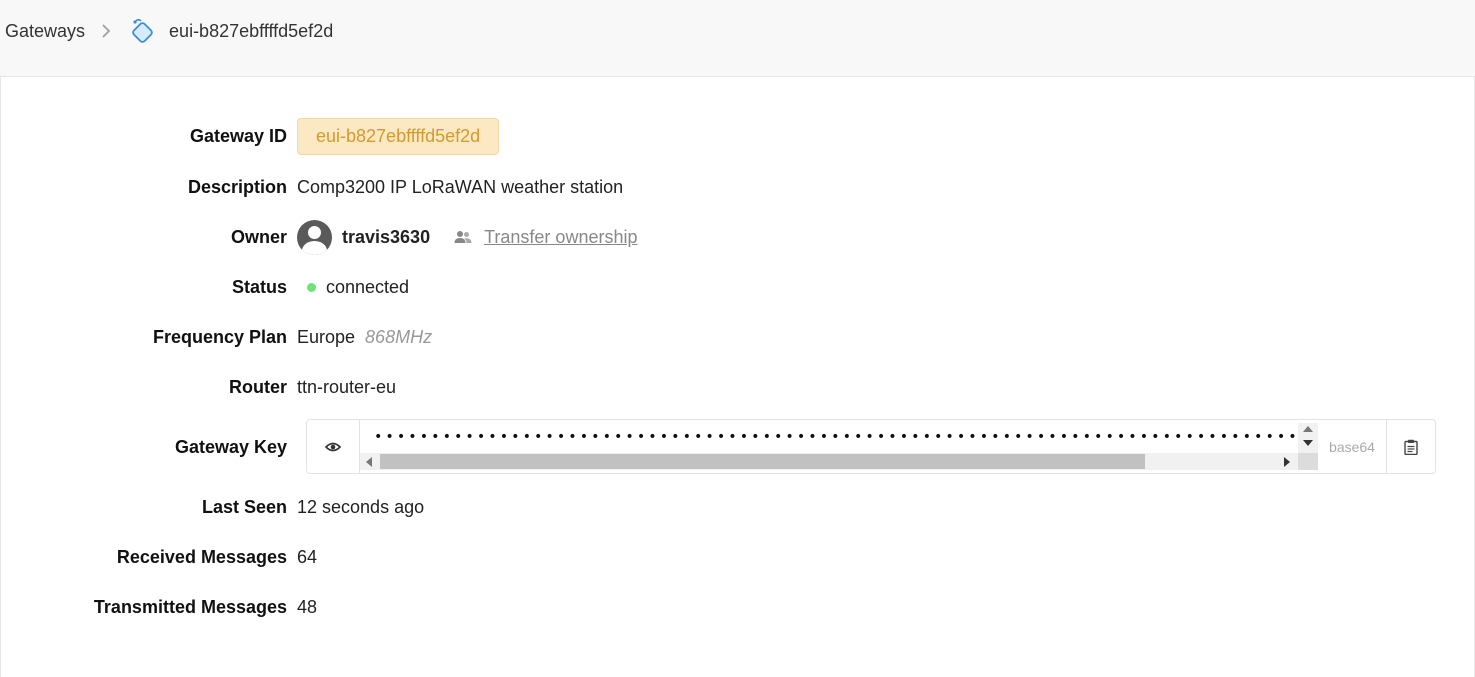  What do you see at coordinates (737, 31) in the screenshot?
I see `breadcrumb-bar: Gateways eui-b827ebffffd5ef2d` at bounding box center [737, 31].